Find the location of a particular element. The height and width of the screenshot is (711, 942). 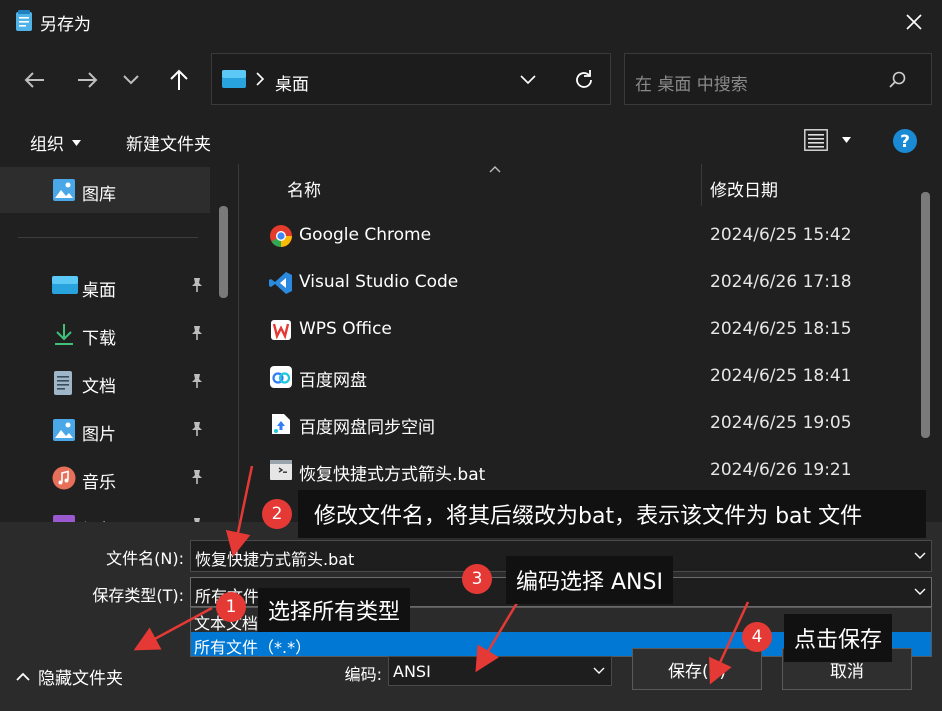

annotation-callout: 编码选择 ANSI is located at coordinates (589, 580).